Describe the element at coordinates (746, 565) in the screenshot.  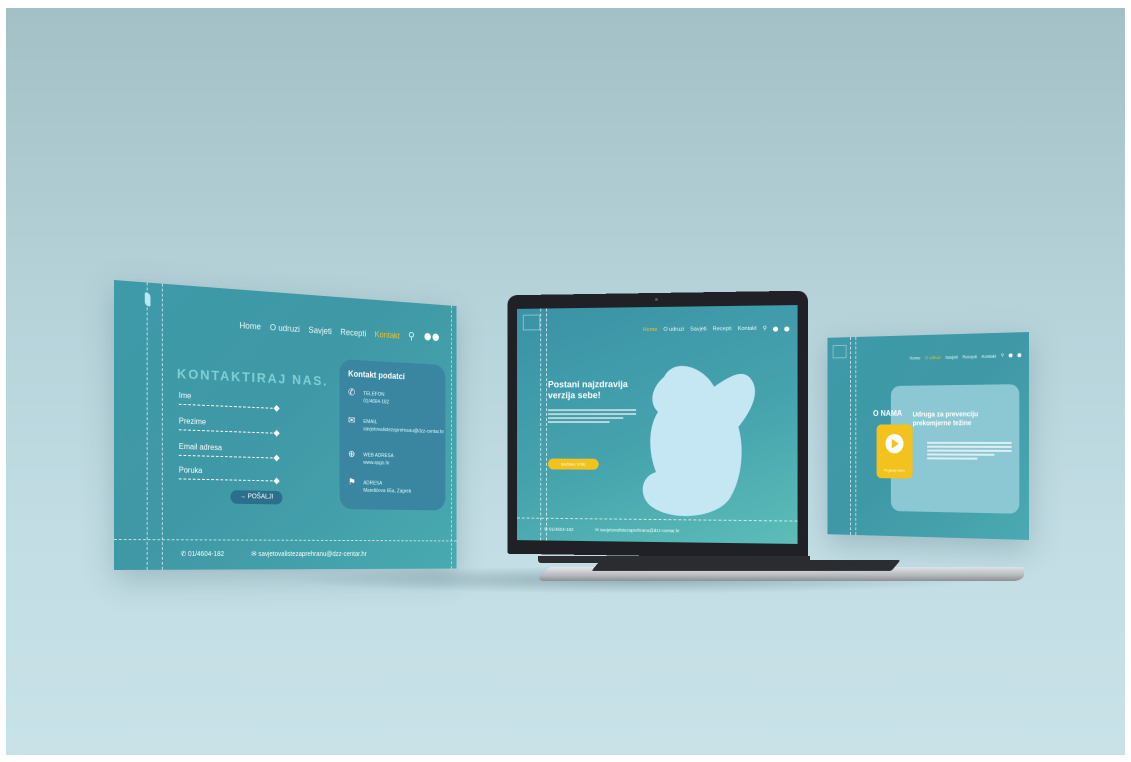
I see `laptop-keyboard` at that location.